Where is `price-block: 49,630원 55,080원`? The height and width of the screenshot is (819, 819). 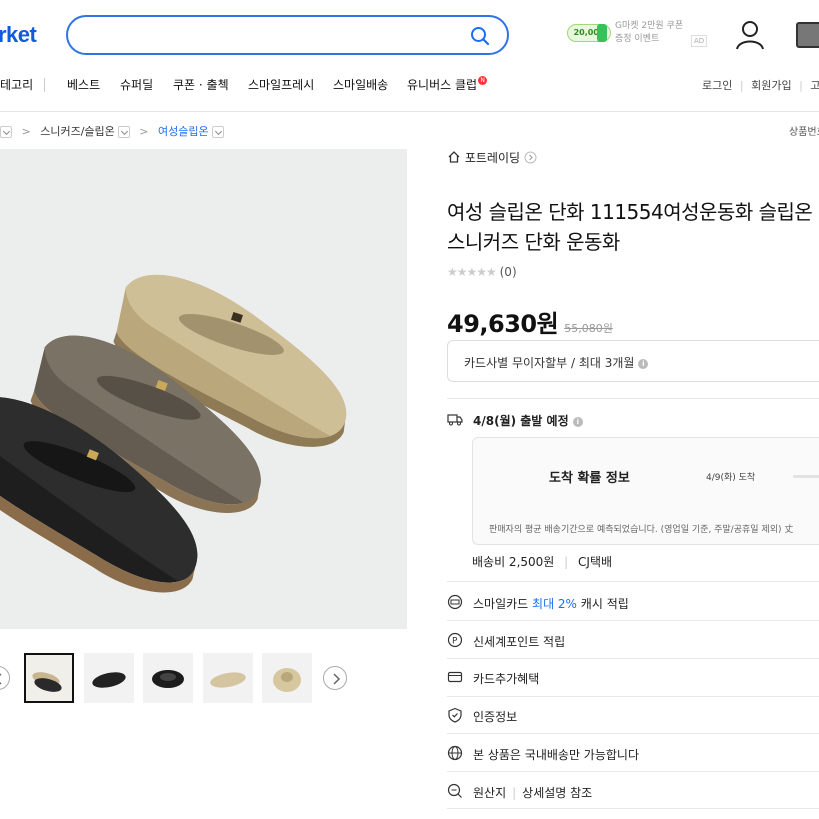
price-block: 49,630원 55,080원 is located at coordinates (530, 321).